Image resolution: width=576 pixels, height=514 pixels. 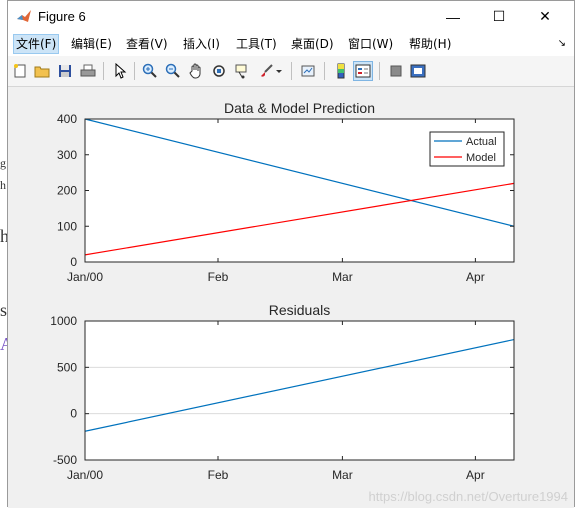 I want to click on y-tick-label: 500, so click(x=67, y=367).